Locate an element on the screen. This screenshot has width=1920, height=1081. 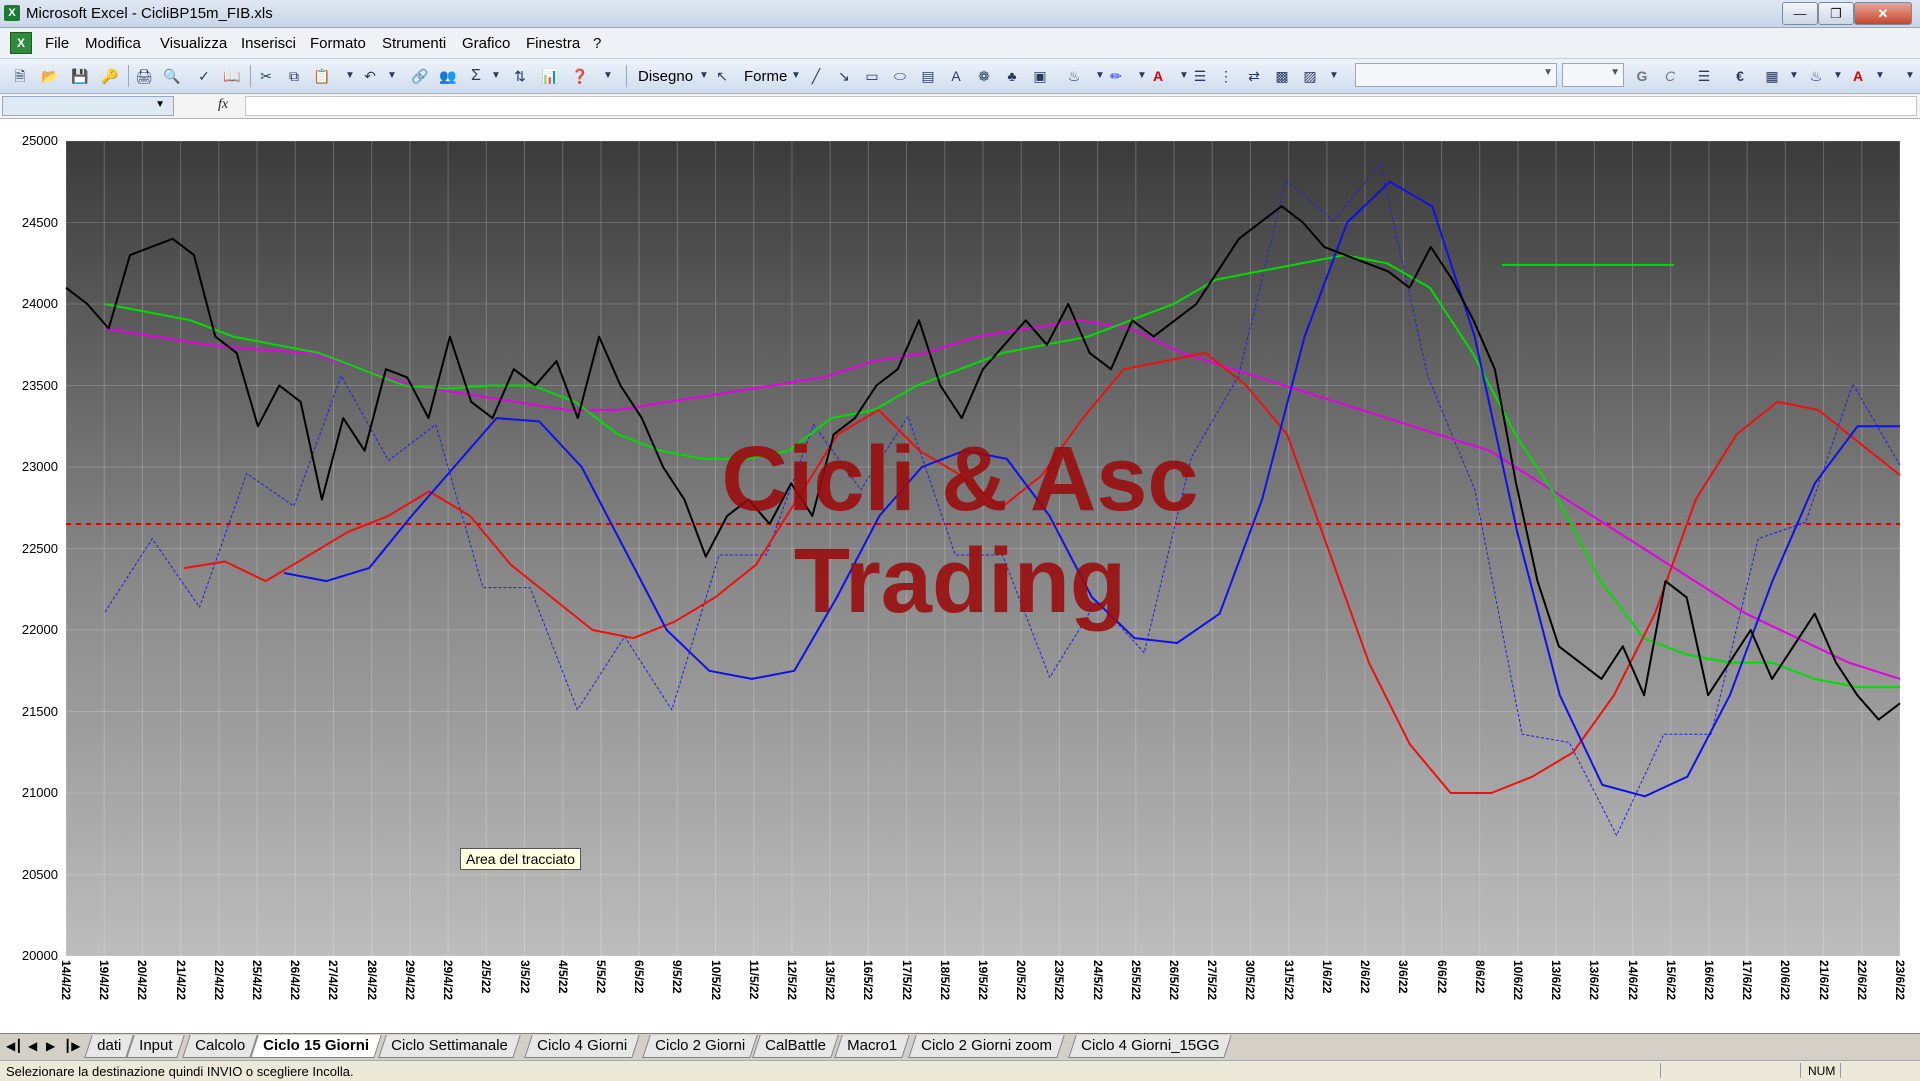
insert-function-icon: fx is located at coordinates (223, 105).